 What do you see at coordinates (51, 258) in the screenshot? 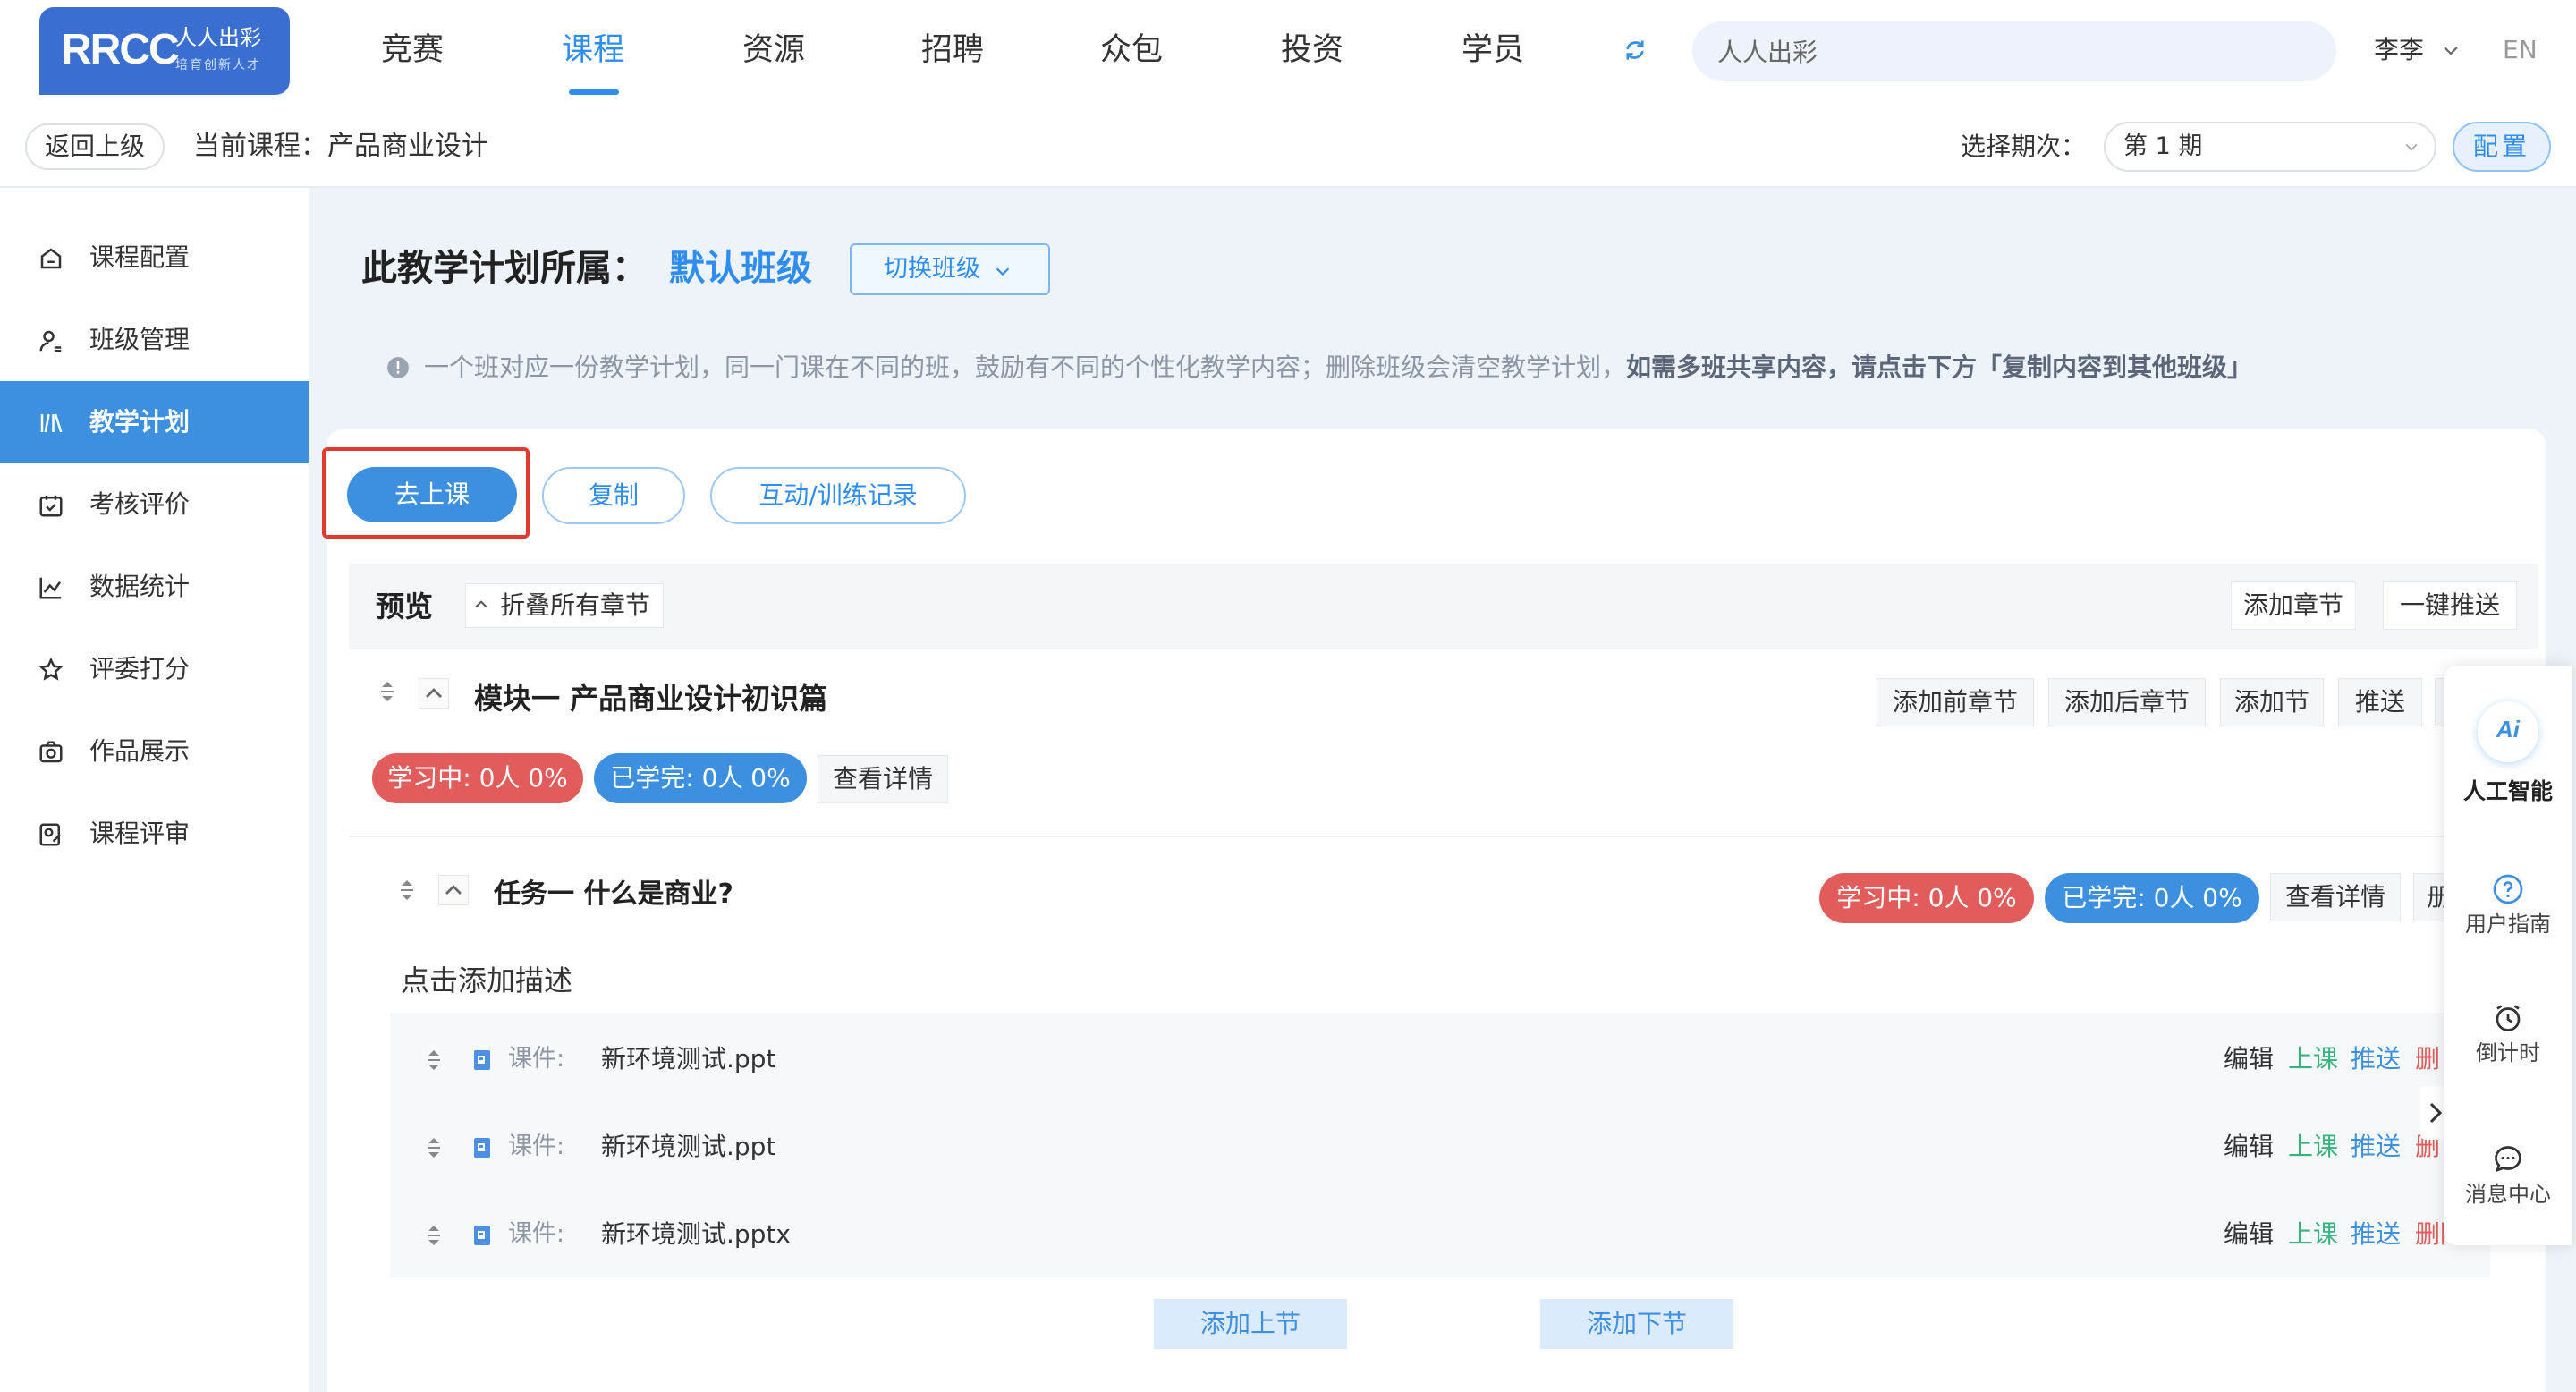
I see `home-icon` at bounding box center [51, 258].